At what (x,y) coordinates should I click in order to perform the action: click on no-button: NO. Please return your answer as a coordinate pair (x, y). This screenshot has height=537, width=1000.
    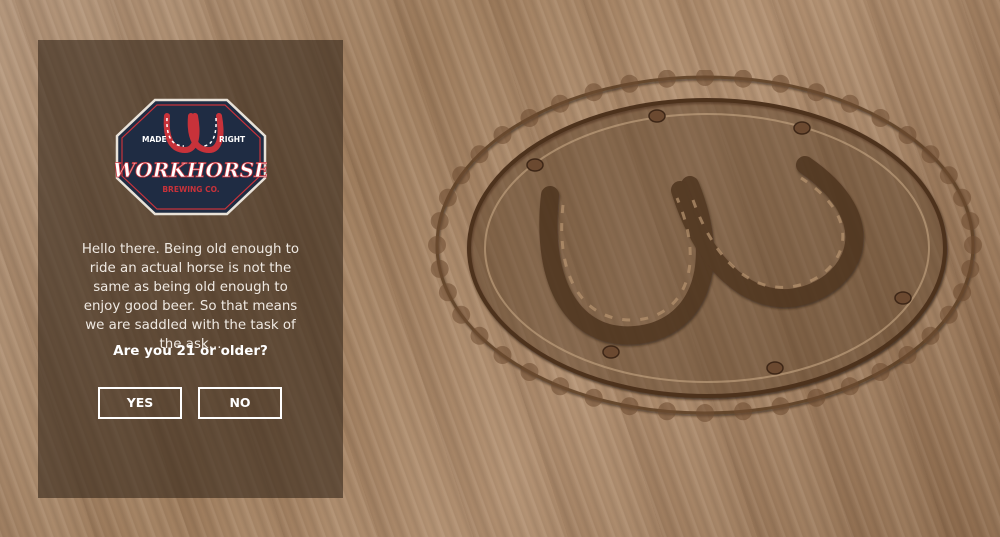
    Looking at the image, I should click on (240, 403).